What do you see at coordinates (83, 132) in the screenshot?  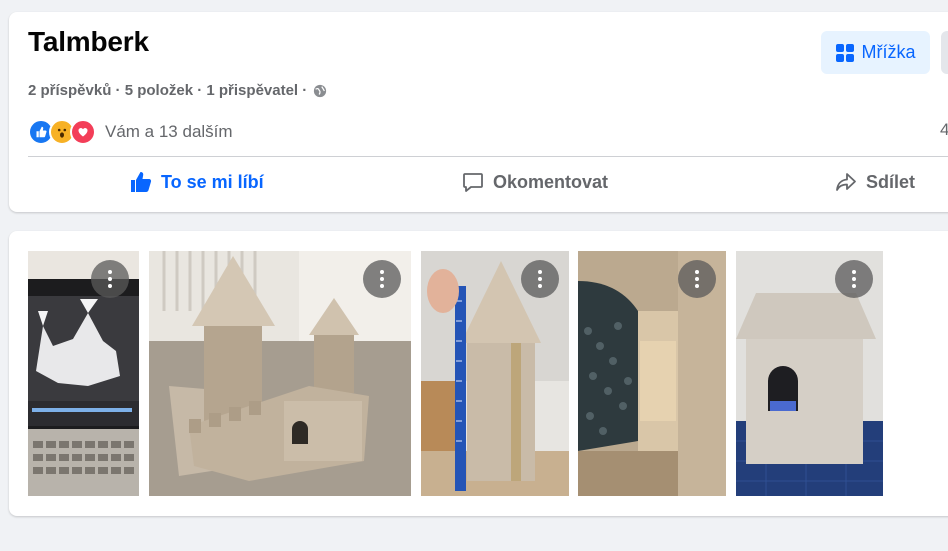 I see `love-reaction-icon` at bounding box center [83, 132].